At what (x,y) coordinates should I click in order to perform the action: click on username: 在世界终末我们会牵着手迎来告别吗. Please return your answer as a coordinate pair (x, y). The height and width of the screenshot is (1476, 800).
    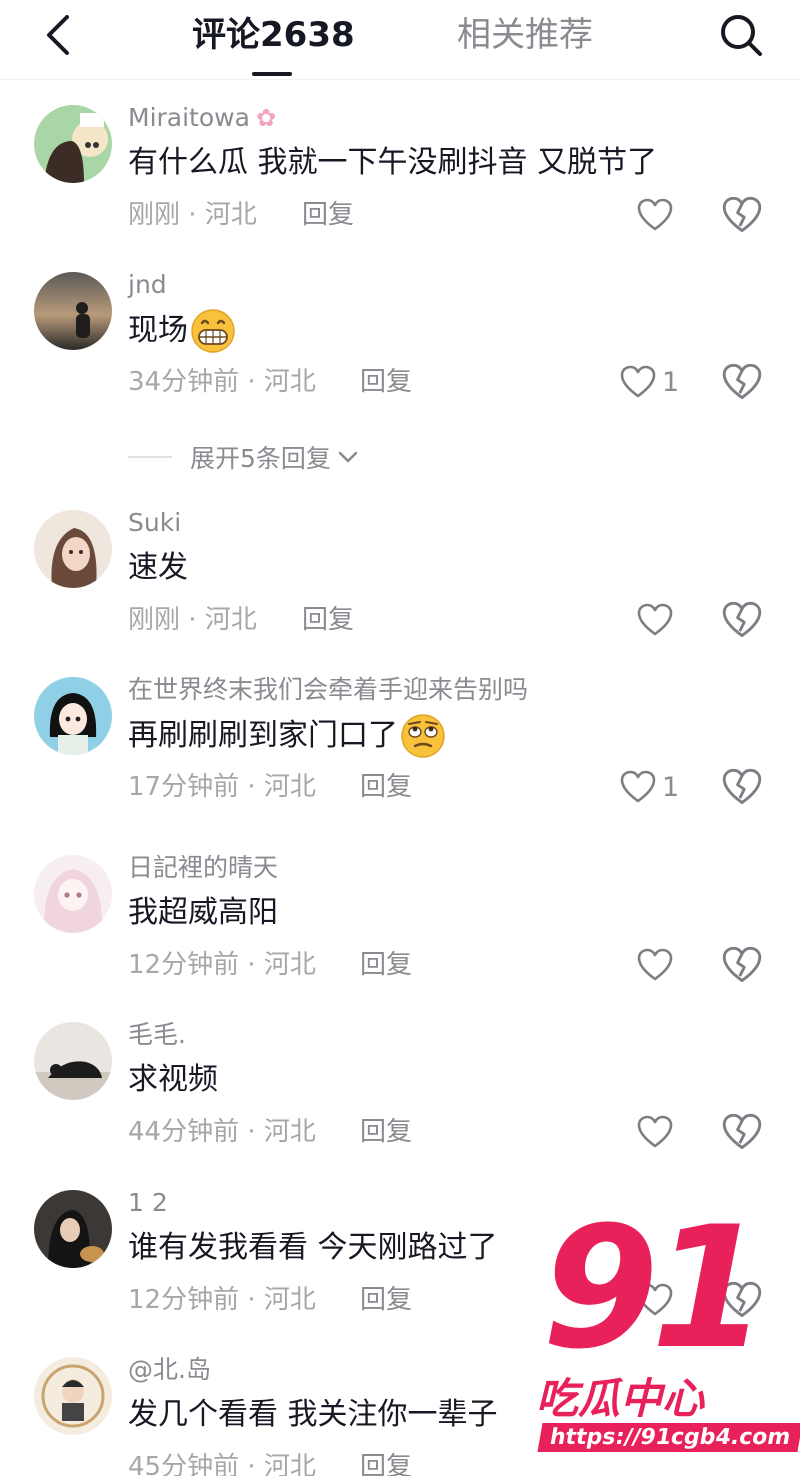
    Looking at the image, I should click on (328, 690).